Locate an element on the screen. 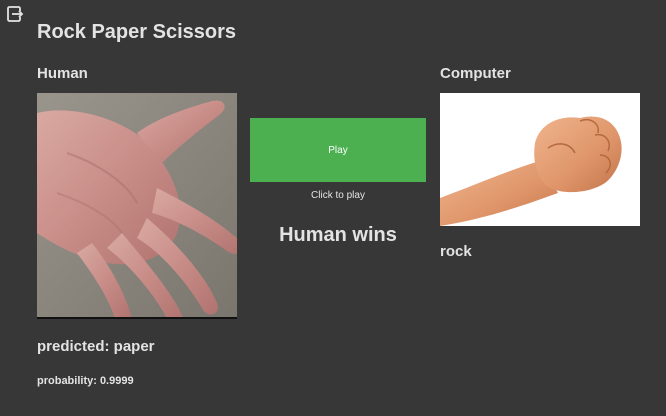  computer-choice: rock is located at coordinates (456, 251).